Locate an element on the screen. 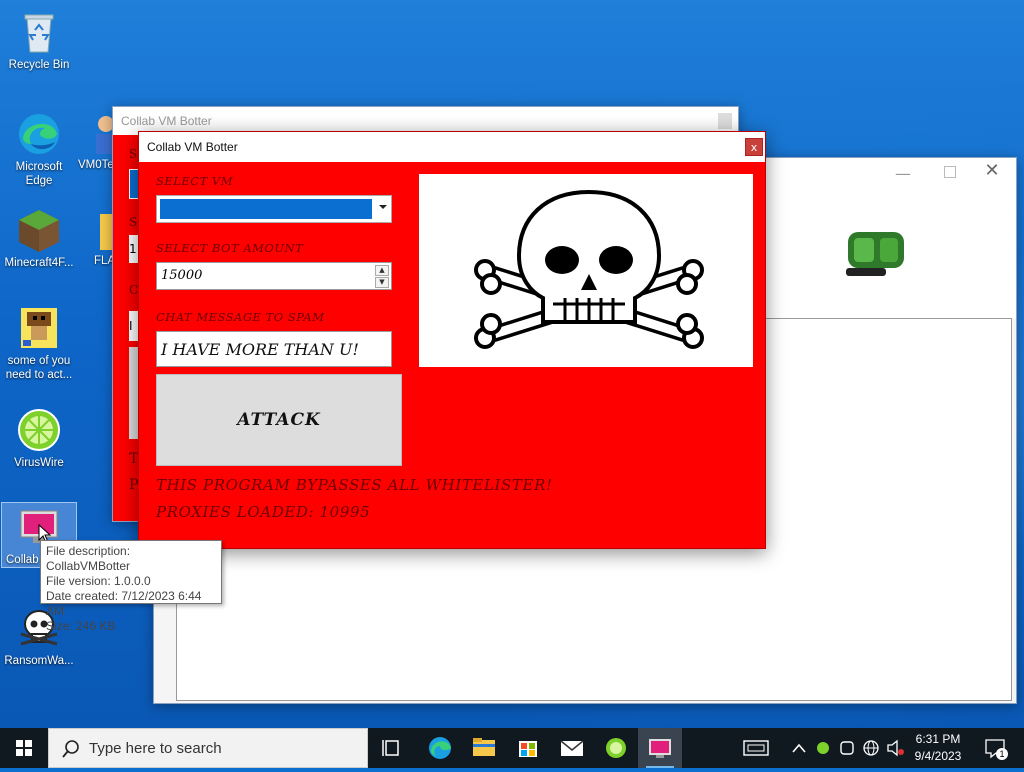 The height and width of the screenshot is (772, 1024). windows-logo-icon is located at coordinates (24, 748).